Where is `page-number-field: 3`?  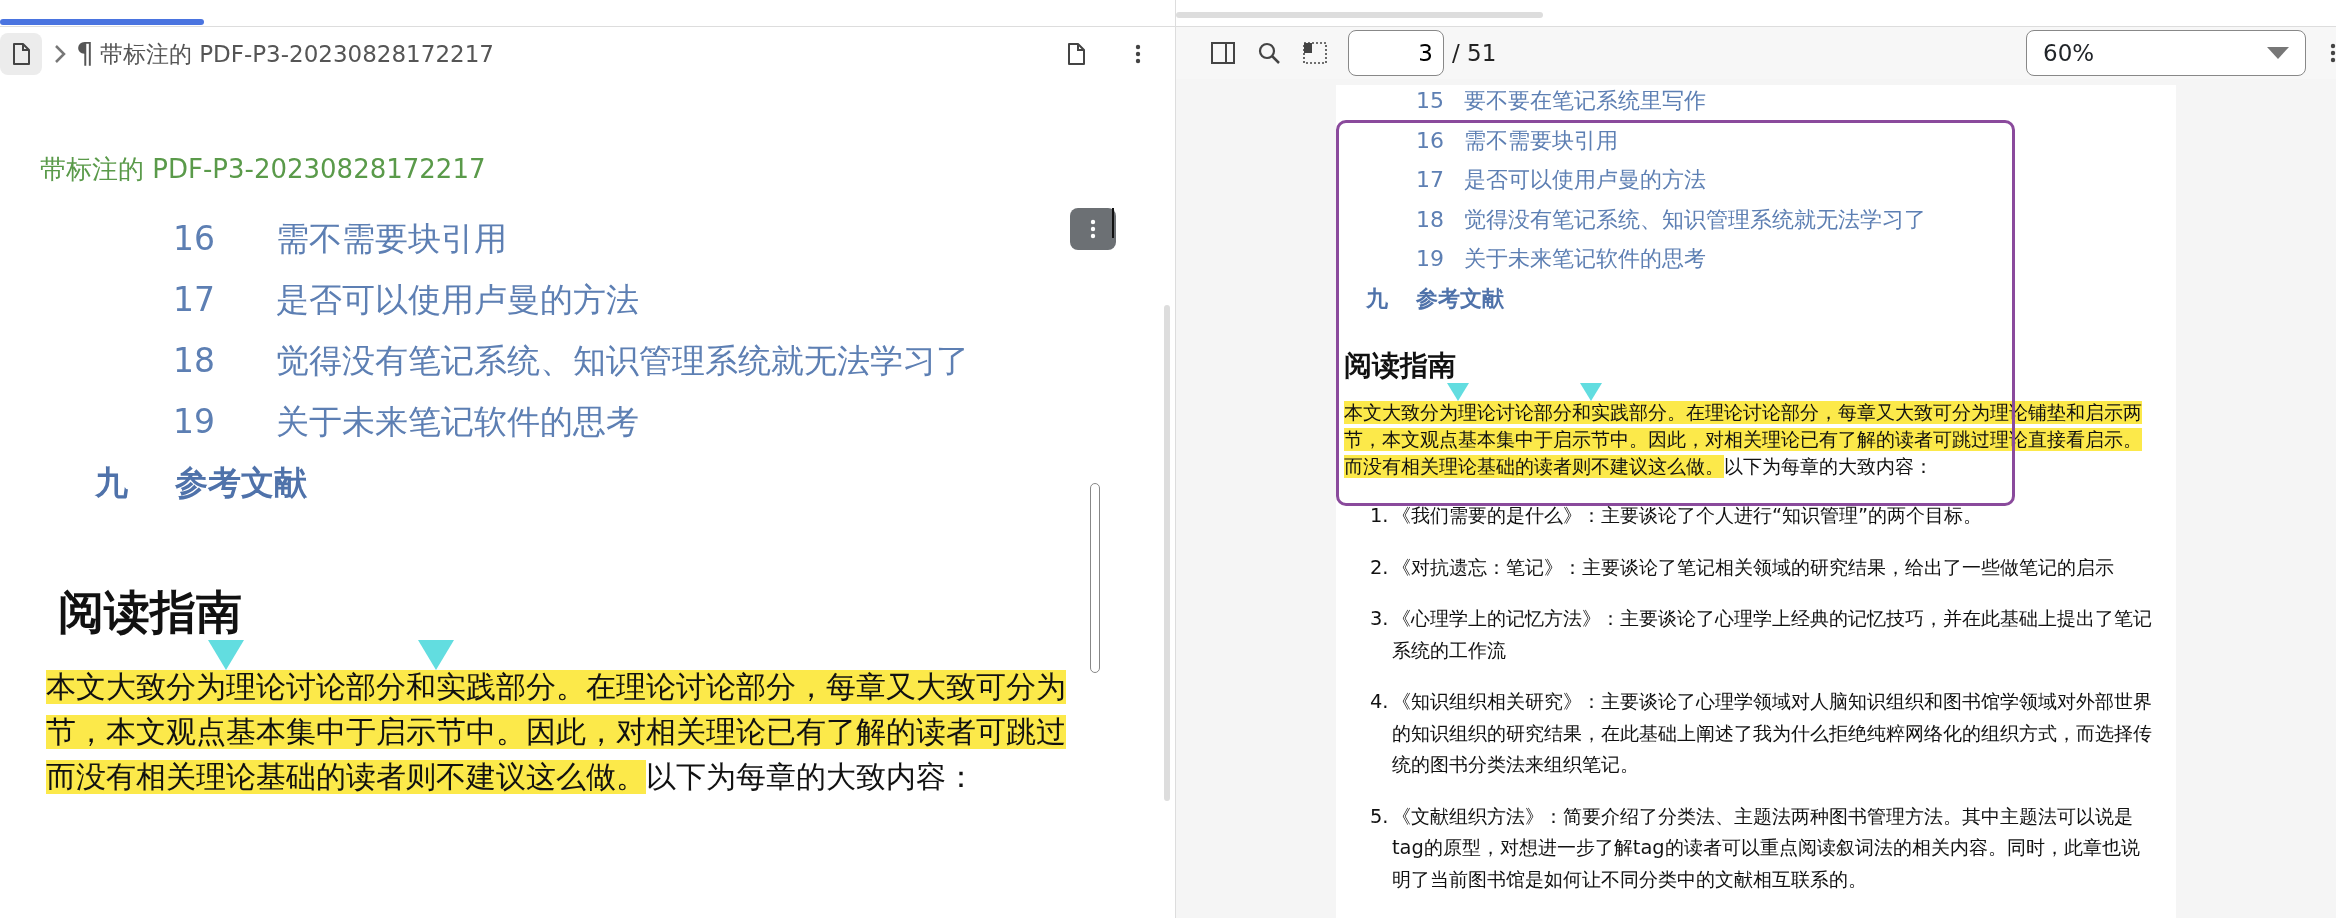 page-number-field: 3 is located at coordinates (1396, 53).